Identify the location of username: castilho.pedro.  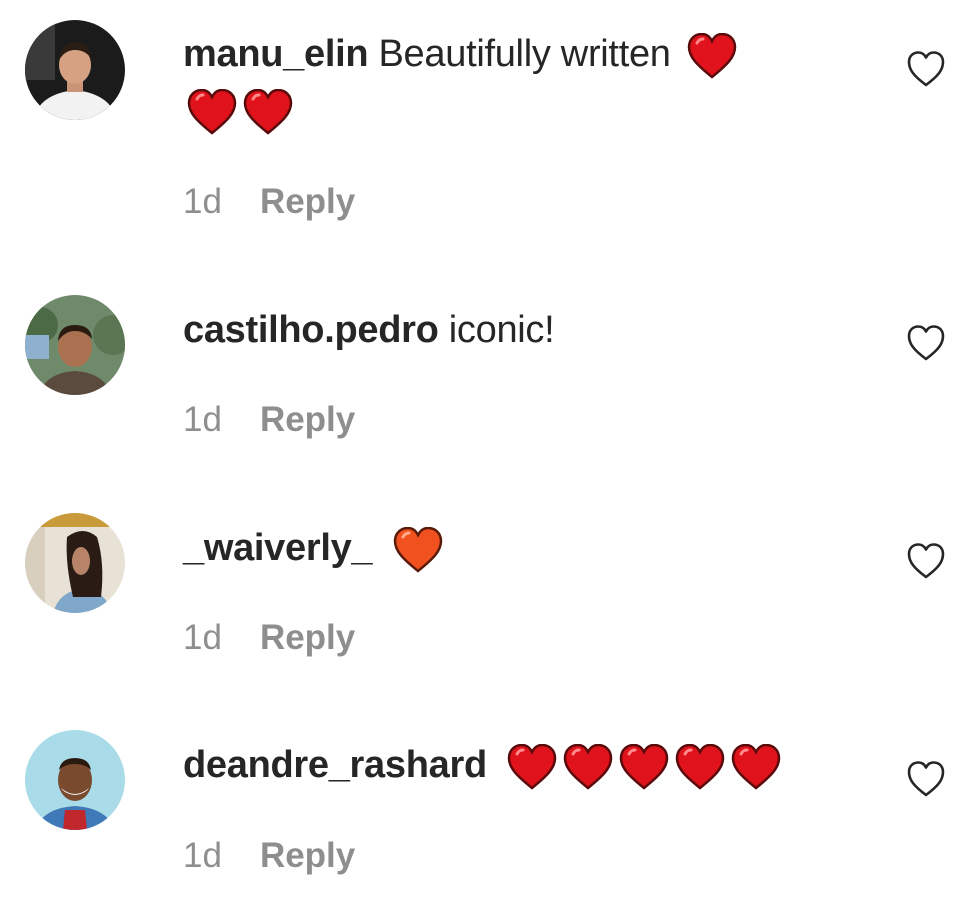
(311, 330).